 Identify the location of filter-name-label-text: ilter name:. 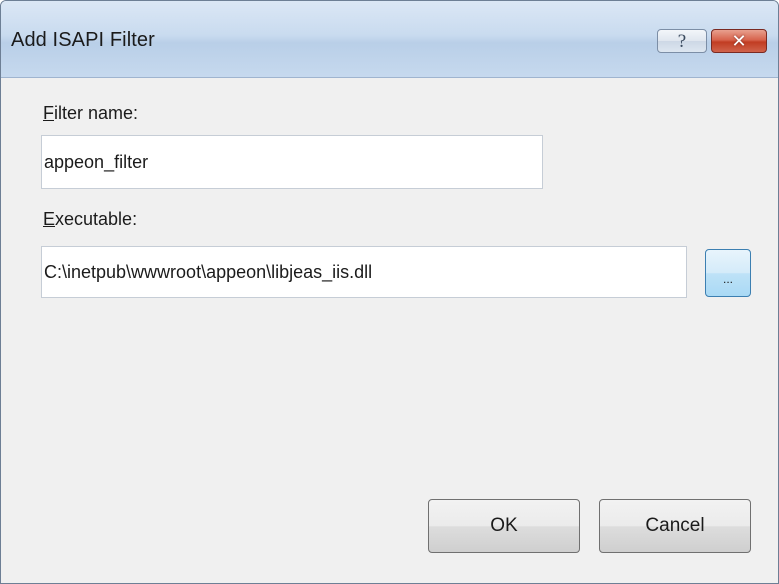
(96, 113).